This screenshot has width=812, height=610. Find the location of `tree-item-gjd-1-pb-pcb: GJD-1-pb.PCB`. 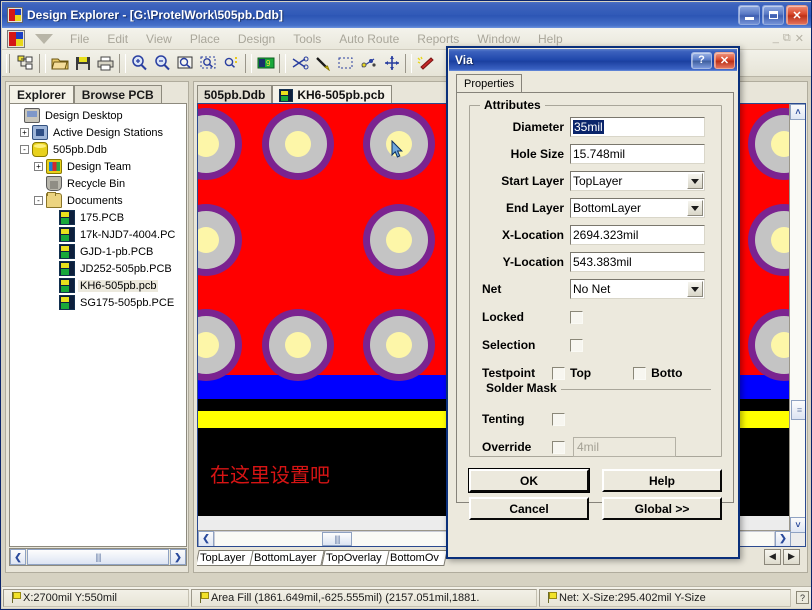

tree-item-gjd-1-pb-pcb: GJD-1-pb.PCB is located at coordinates (98, 251).